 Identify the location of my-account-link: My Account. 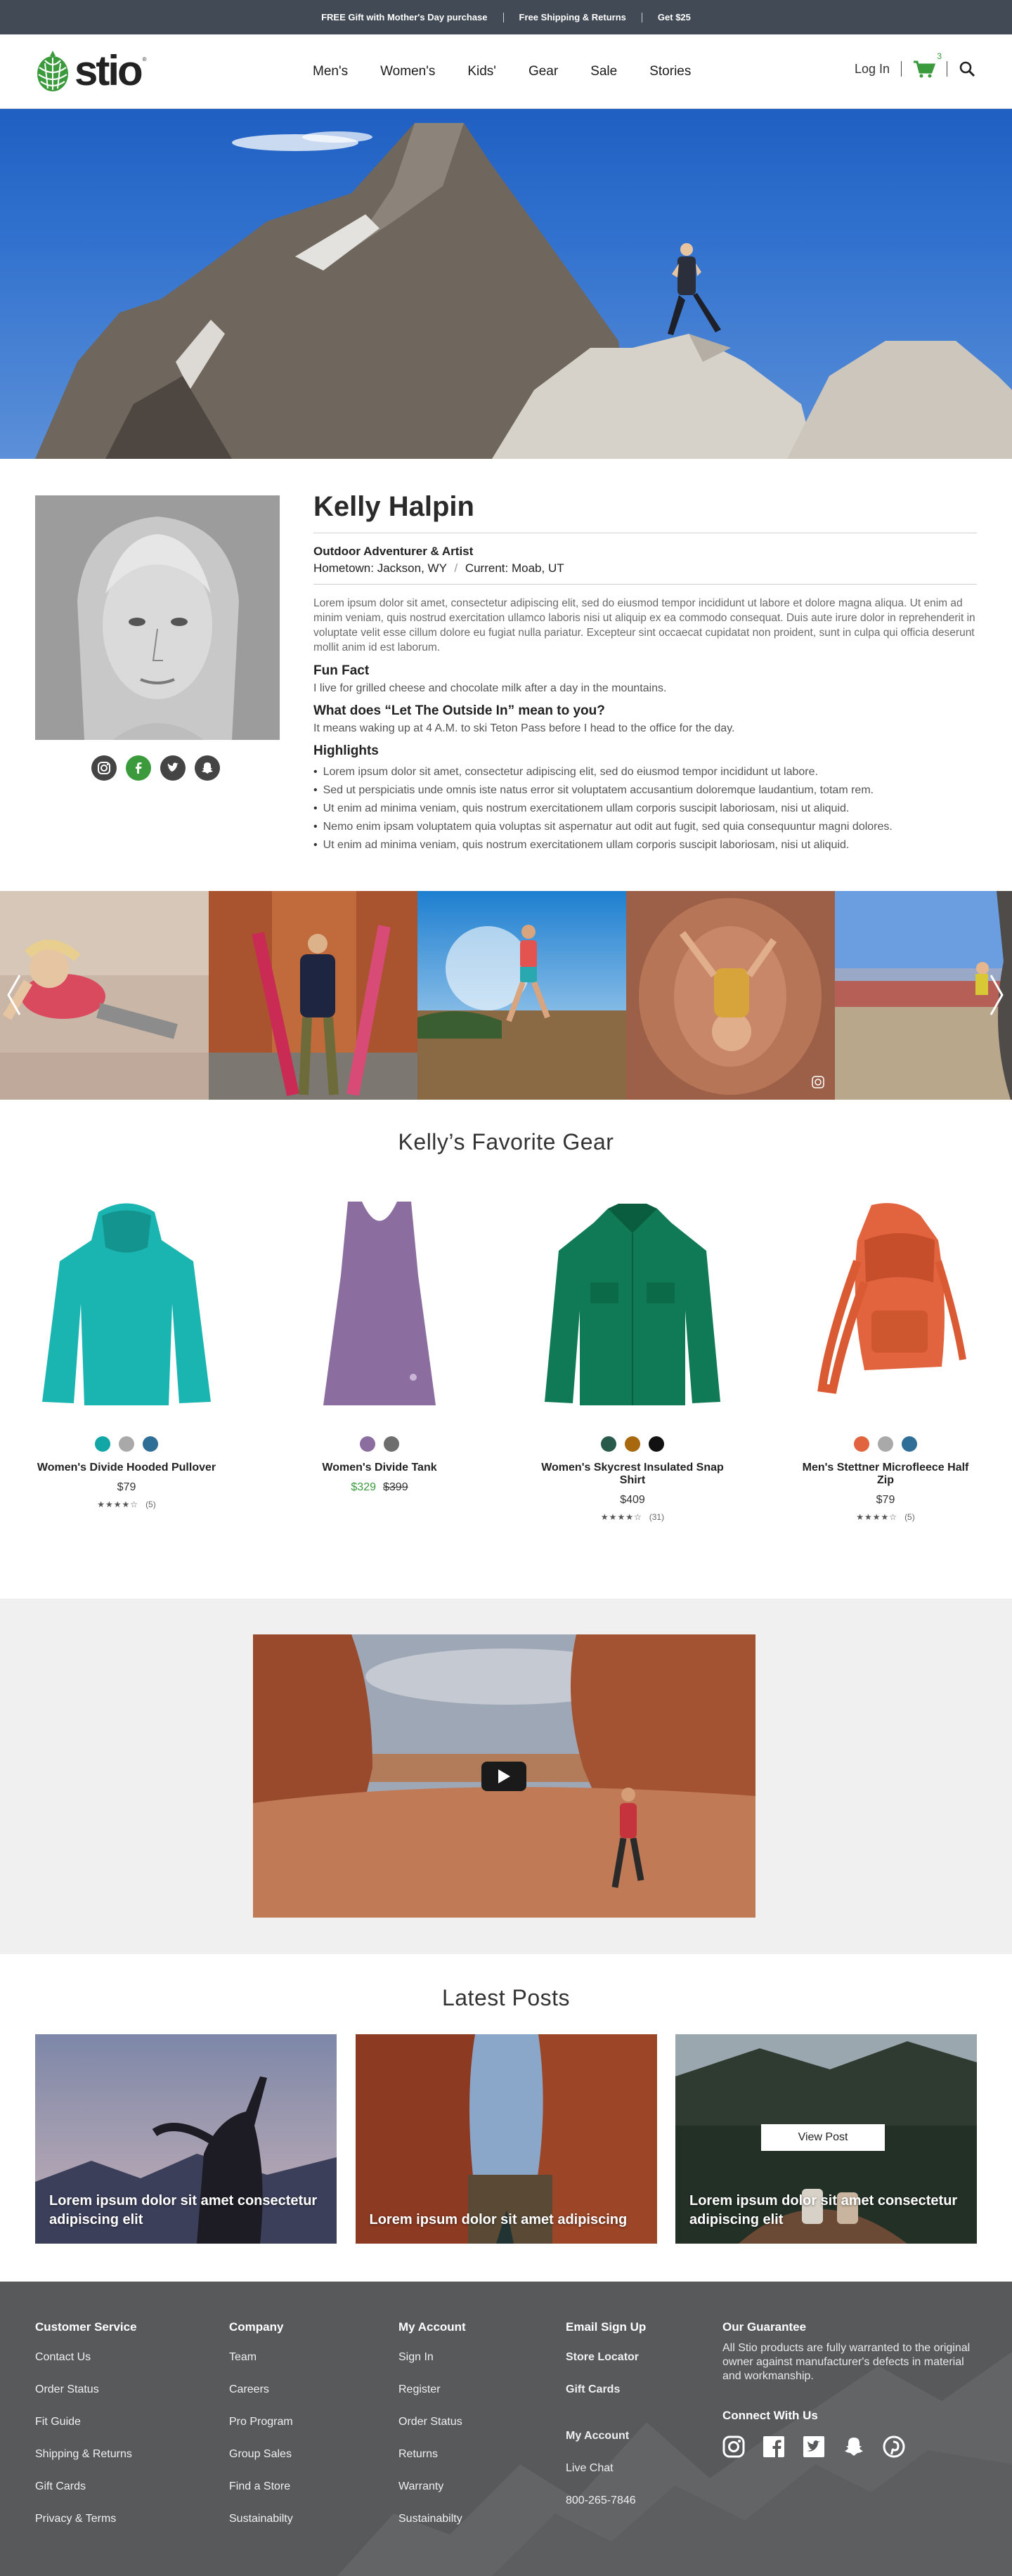
(606, 2436).